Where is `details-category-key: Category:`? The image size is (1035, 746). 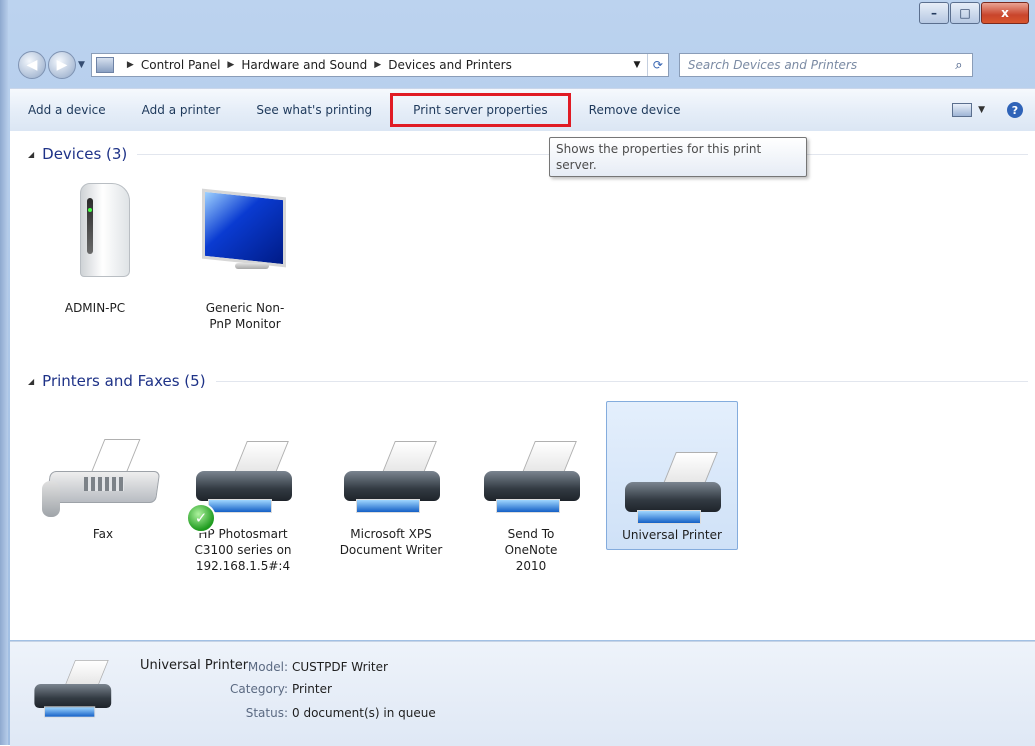 details-category-key: Category: is located at coordinates (259, 689).